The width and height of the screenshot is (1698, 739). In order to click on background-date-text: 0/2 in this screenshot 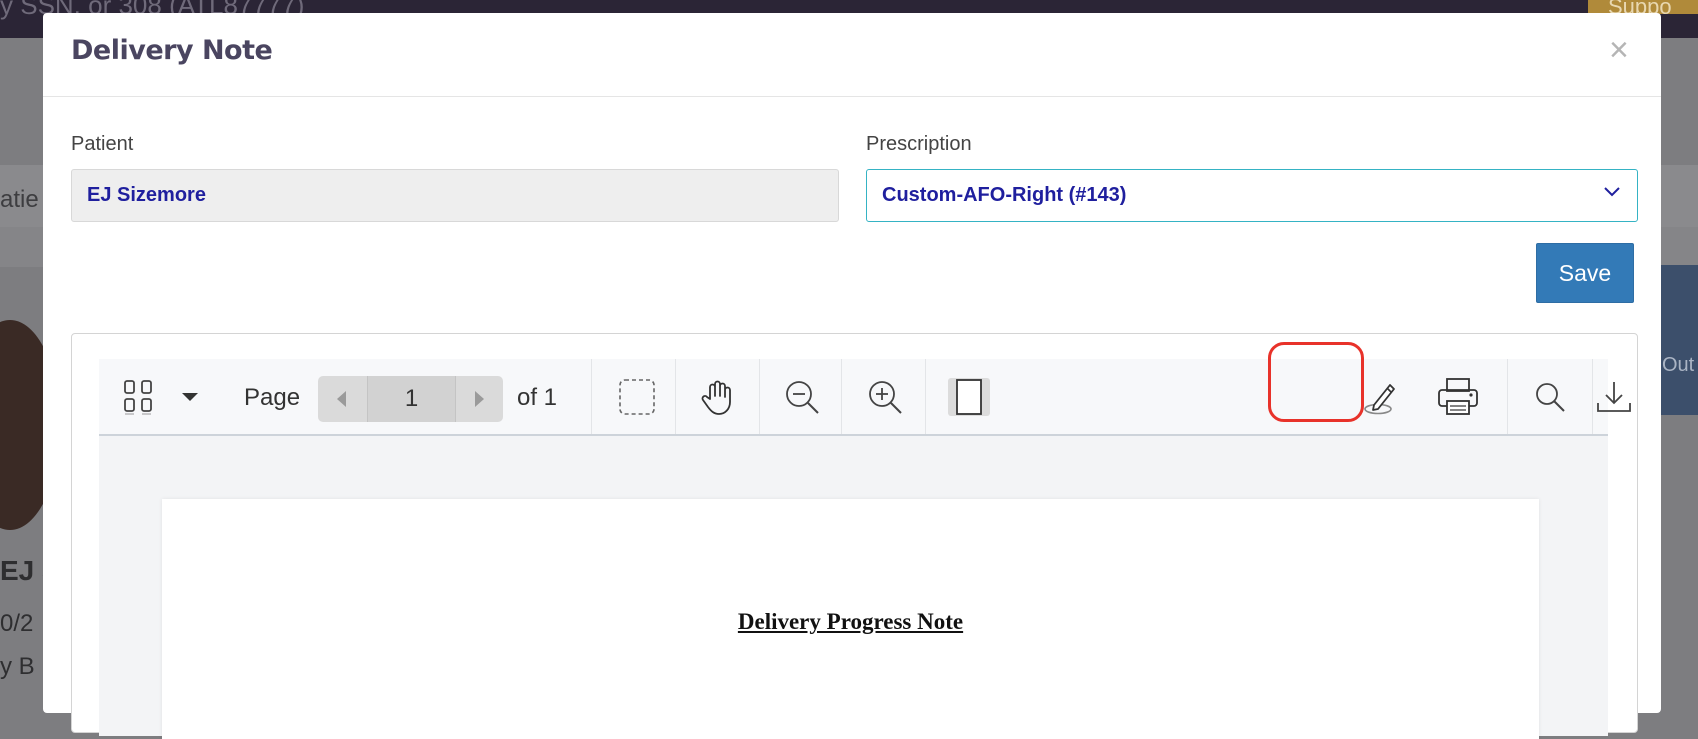, I will do `click(17, 623)`.